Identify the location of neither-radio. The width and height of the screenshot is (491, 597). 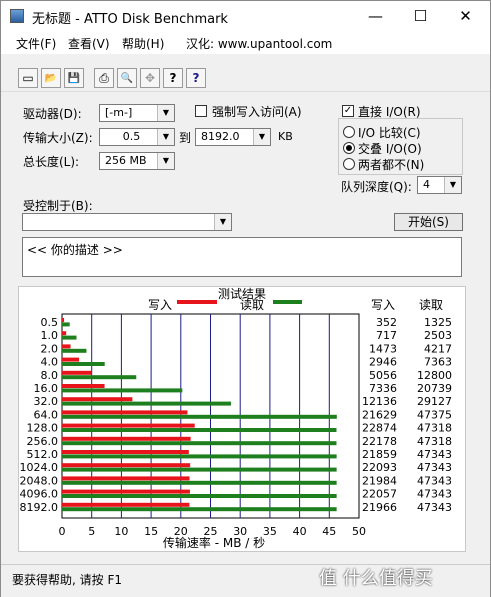
(349, 164).